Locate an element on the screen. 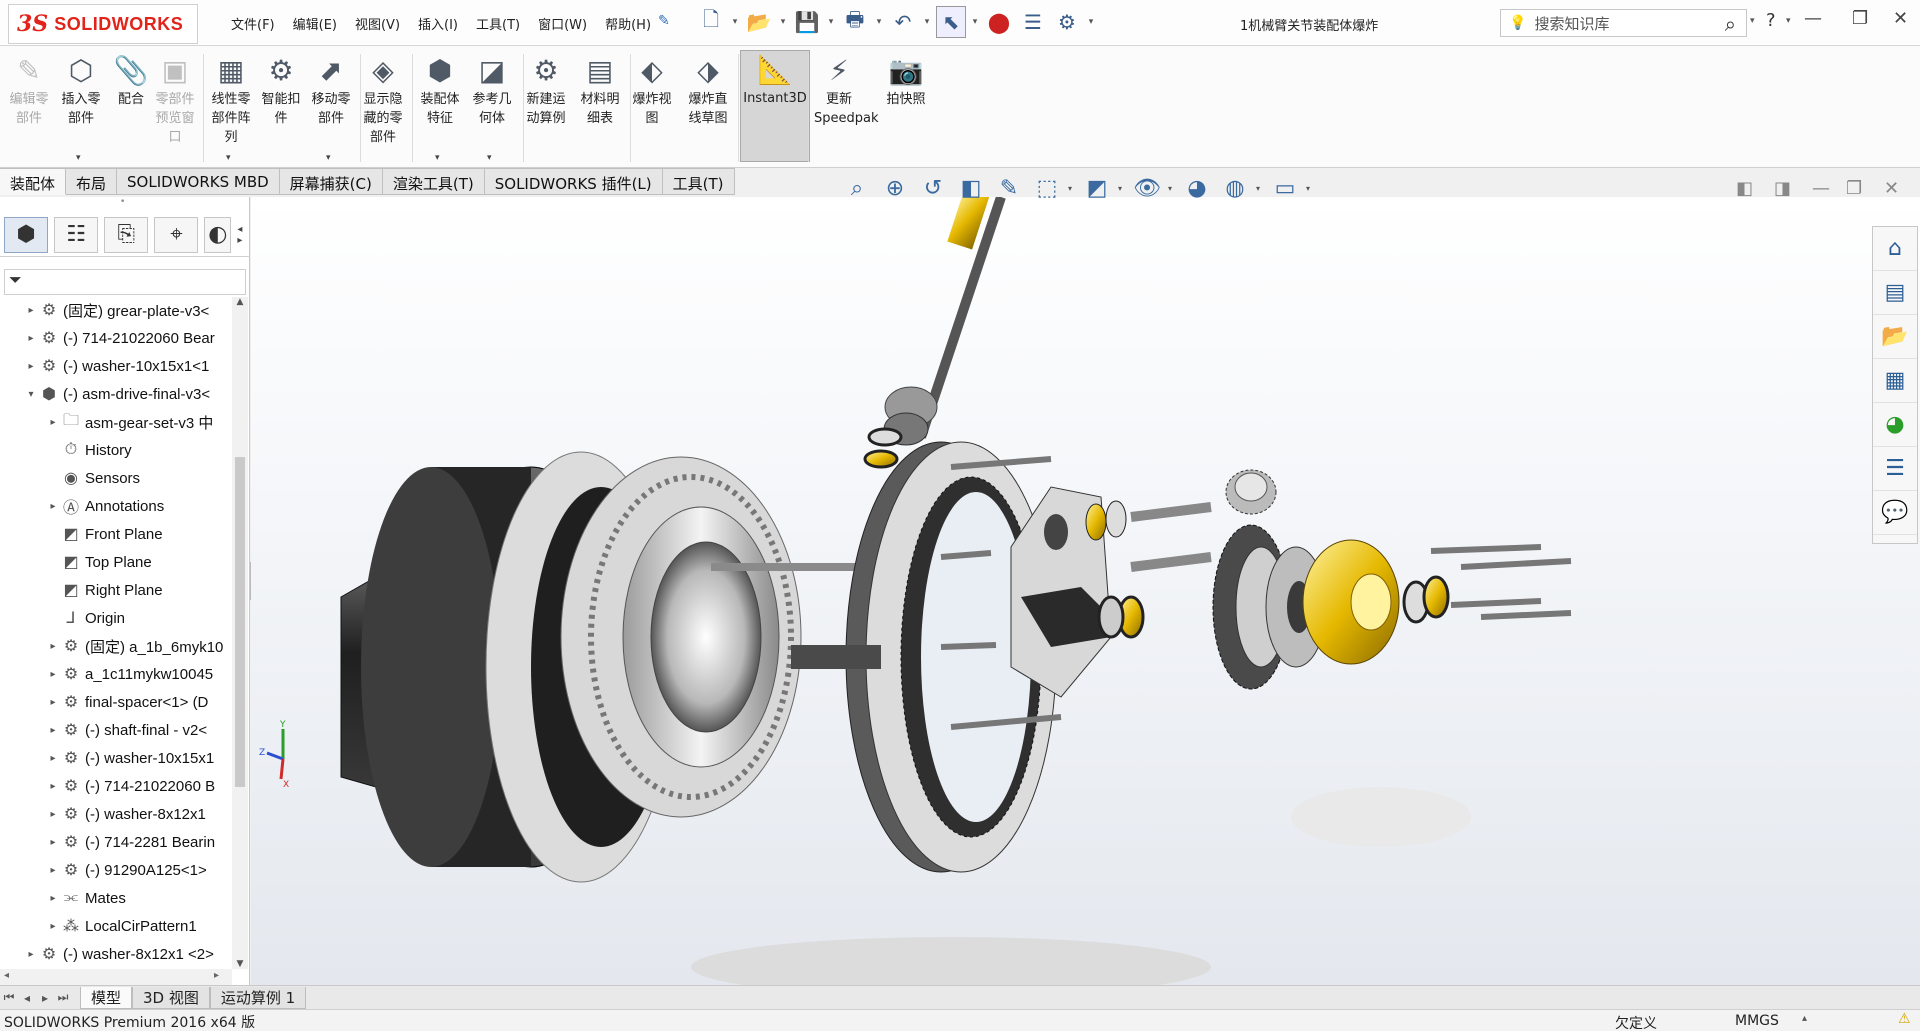  view-palette-icon: ▦ is located at coordinates (1895, 381).